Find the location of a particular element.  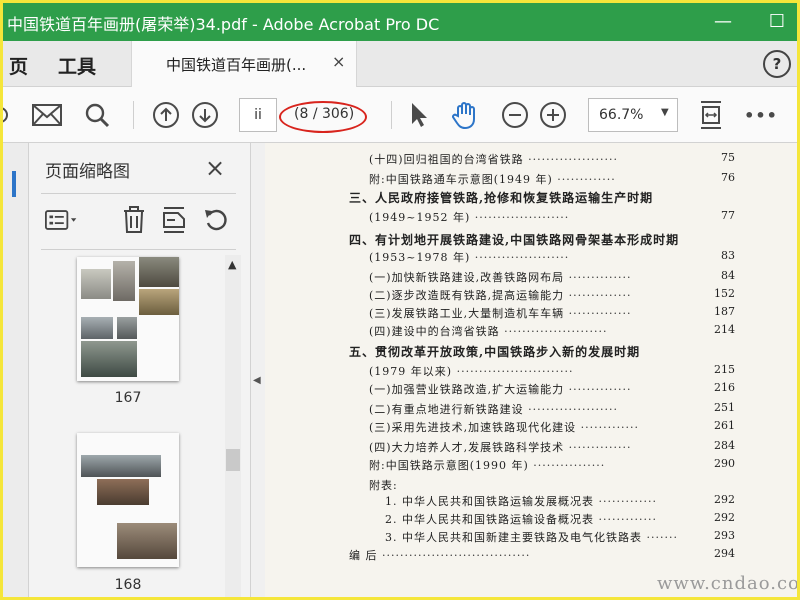

toc-line: (二)逐步改造既有铁路,提高运输能力 ·············· is located at coordinates (500, 295).